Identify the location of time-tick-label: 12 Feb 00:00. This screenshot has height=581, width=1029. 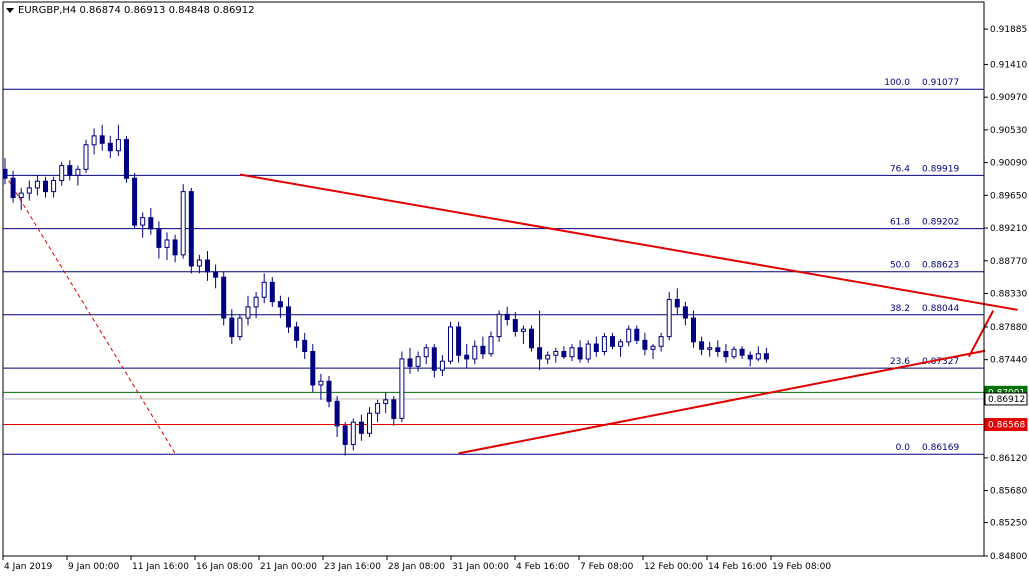
(673, 567).